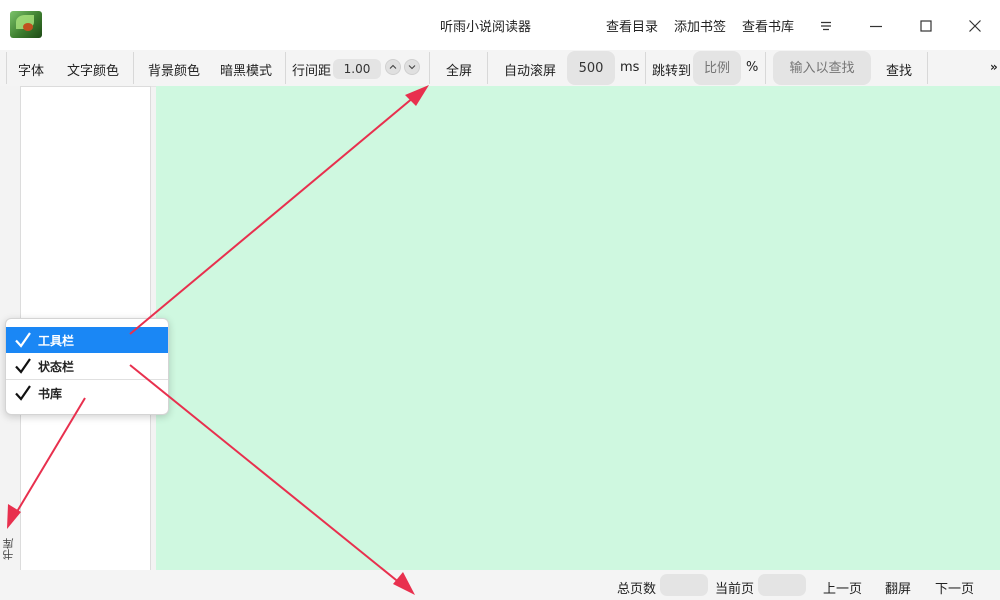 Image resolution: width=1000 pixels, height=600 pixels. What do you see at coordinates (246, 69) in the screenshot?
I see `dark-mode-button: 暗黑模式` at bounding box center [246, 69].